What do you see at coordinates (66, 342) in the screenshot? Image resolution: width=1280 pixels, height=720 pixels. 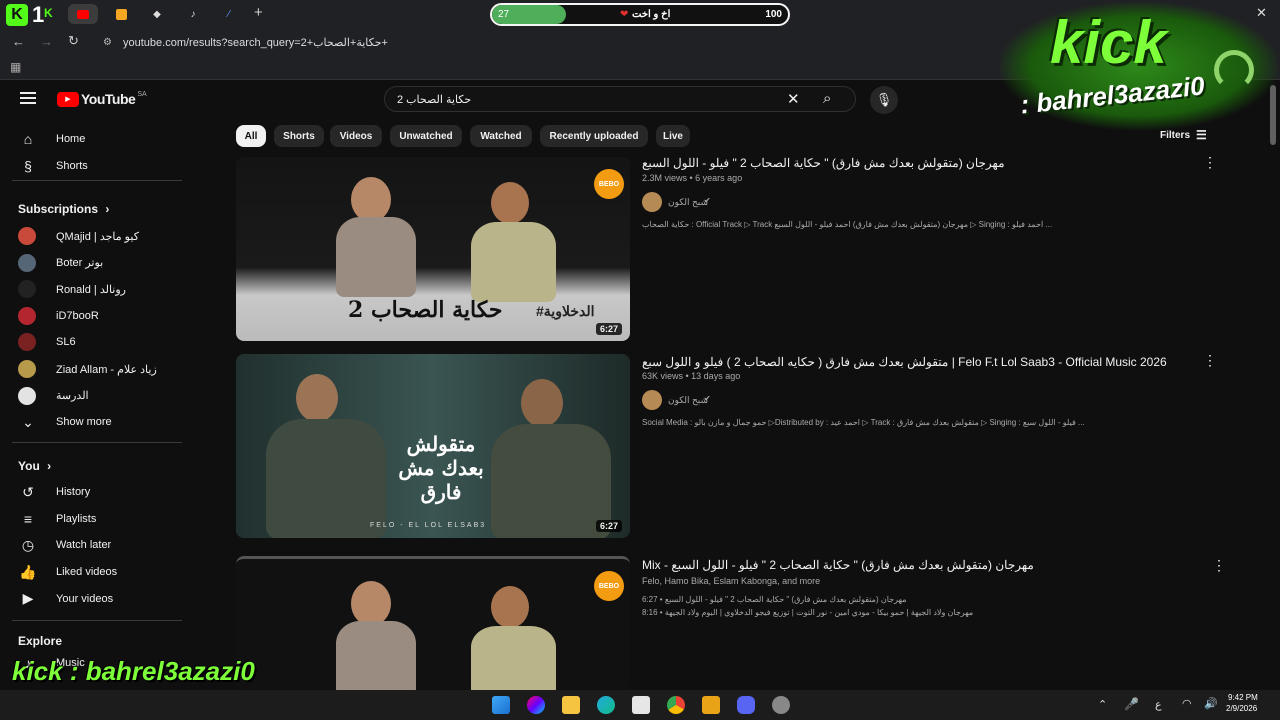 I see `sidebar-item-label: SL6` at bounding box center [66, 342].